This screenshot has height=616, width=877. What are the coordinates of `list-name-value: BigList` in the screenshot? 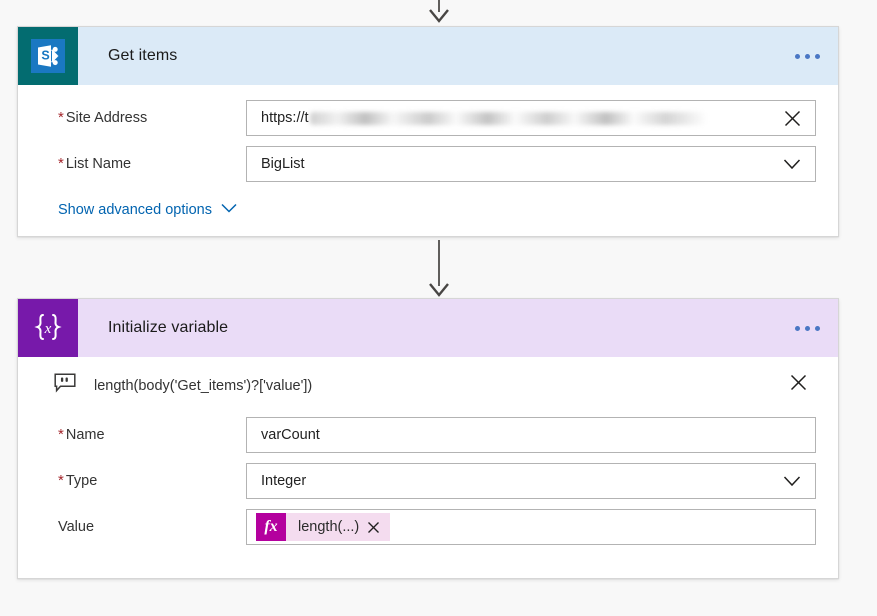 It's located at (283, 164).